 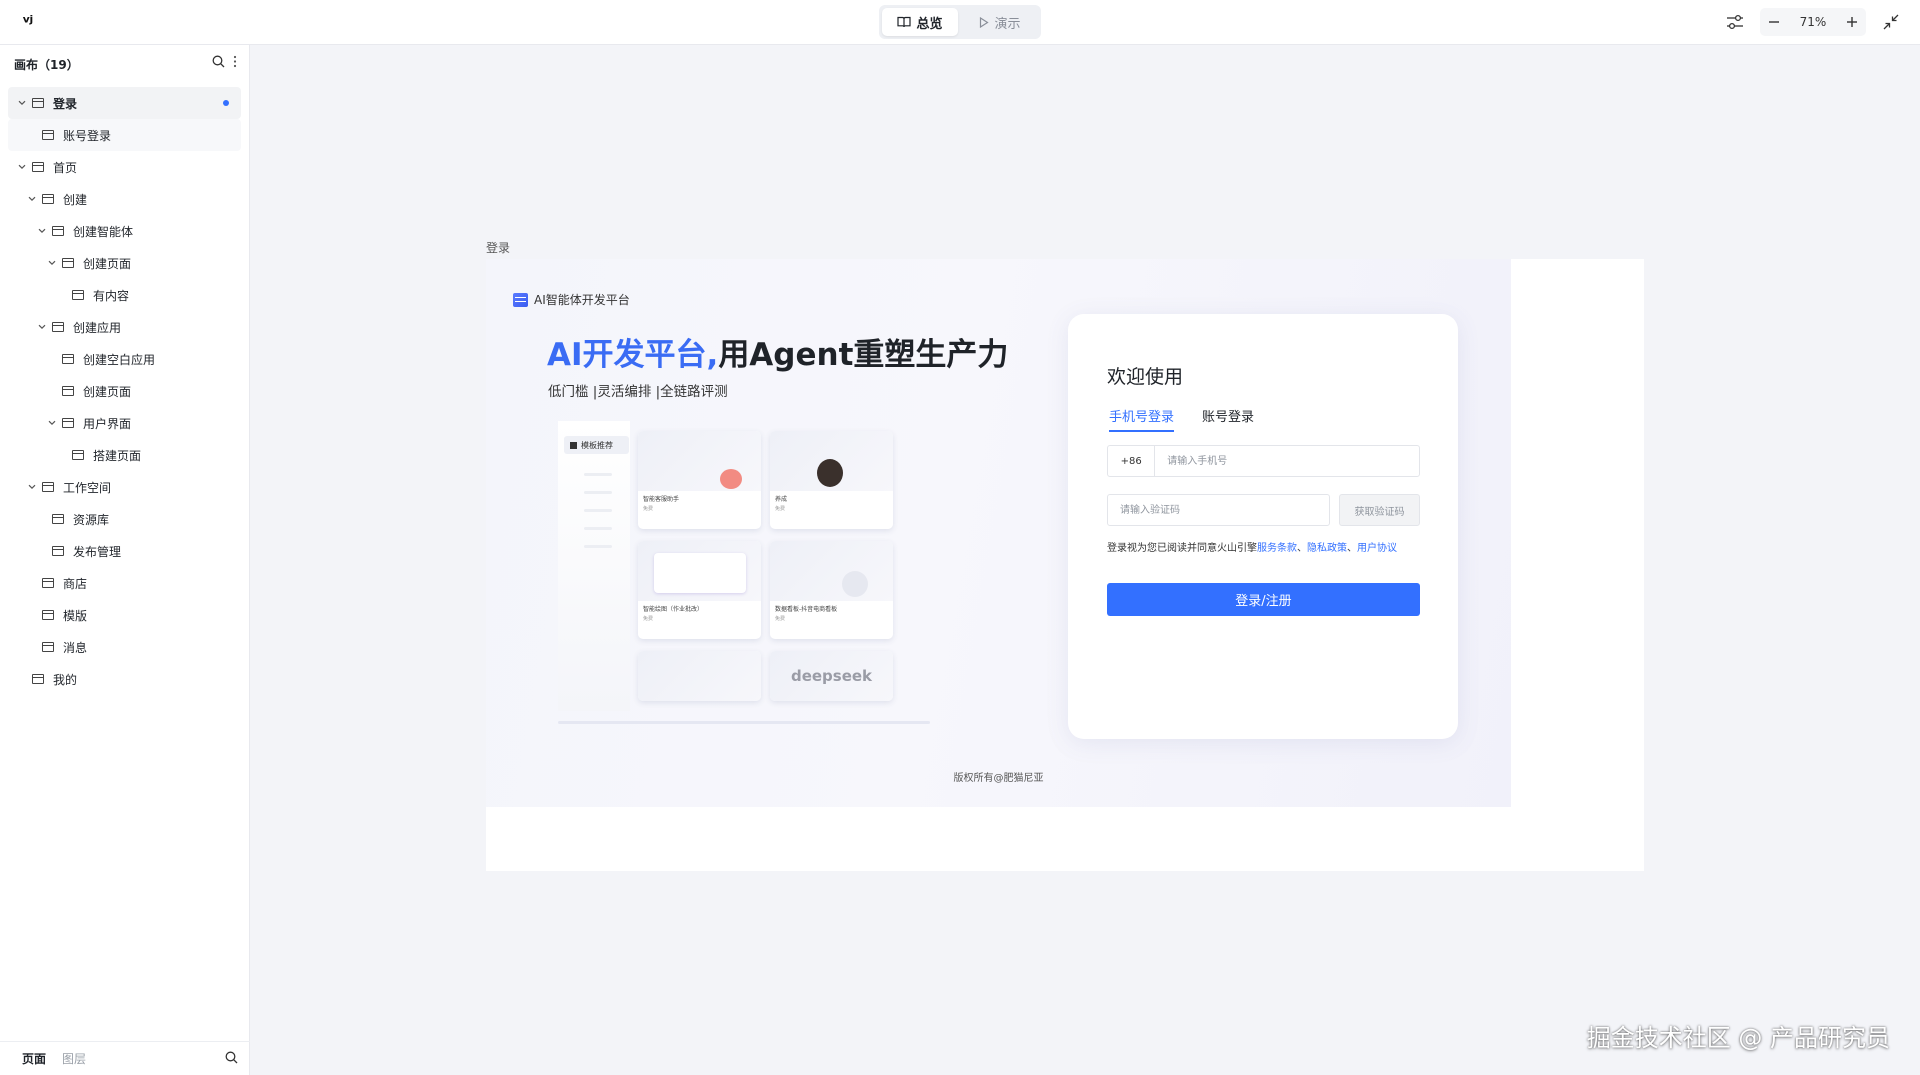 I want to click on hero-subtitle: 低门槛 |灵活编排 |全链路评测, so click(x=638, y=392).